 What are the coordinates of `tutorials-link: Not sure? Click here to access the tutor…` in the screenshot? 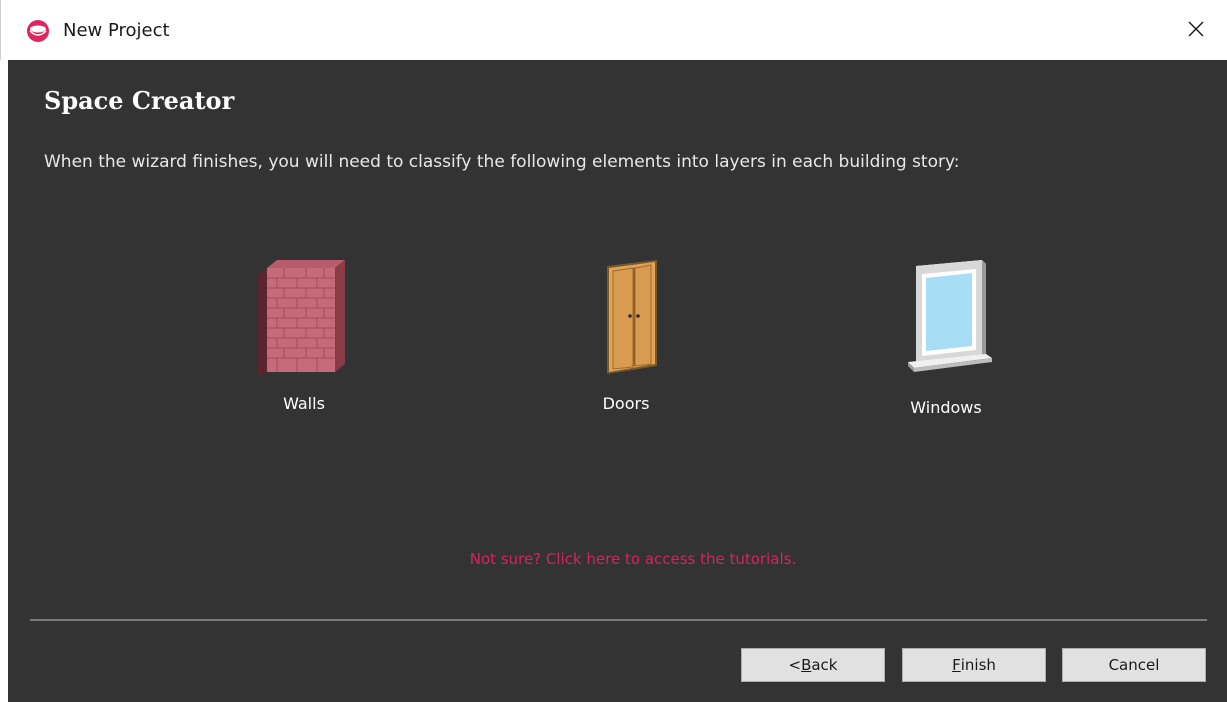 It's located at (617, 559).